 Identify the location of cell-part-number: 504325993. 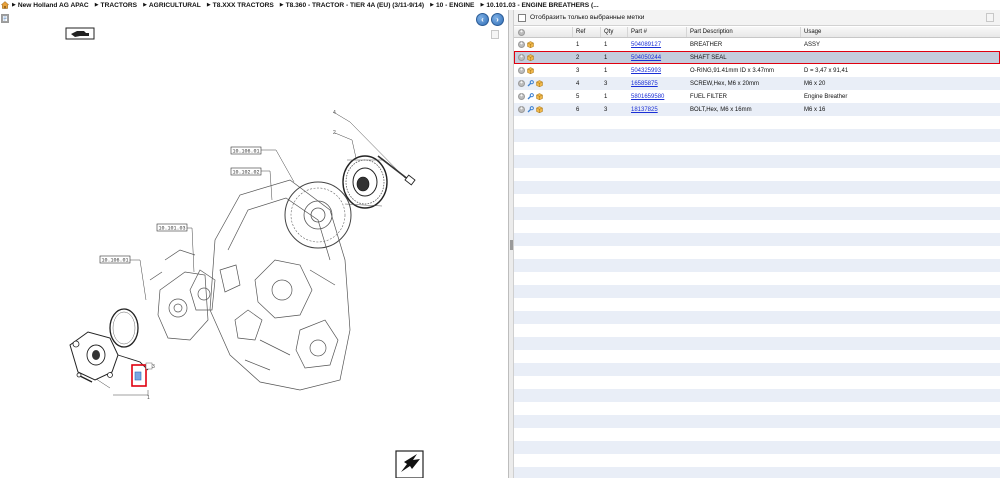
(657, 70).